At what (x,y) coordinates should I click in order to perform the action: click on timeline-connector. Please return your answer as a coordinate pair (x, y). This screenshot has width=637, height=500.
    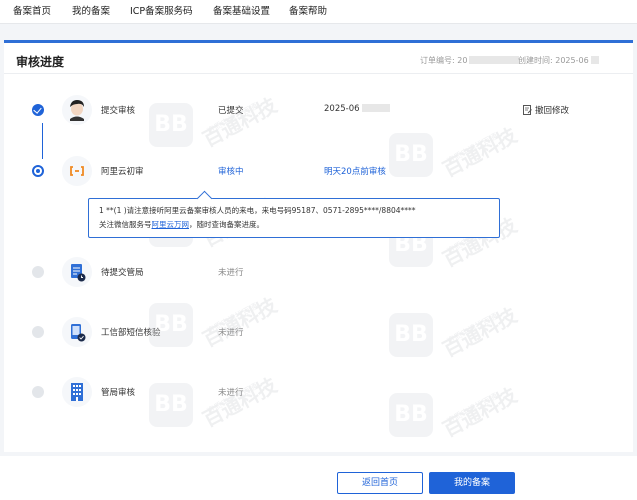
    Looking at the image, I should click on (42, 141).